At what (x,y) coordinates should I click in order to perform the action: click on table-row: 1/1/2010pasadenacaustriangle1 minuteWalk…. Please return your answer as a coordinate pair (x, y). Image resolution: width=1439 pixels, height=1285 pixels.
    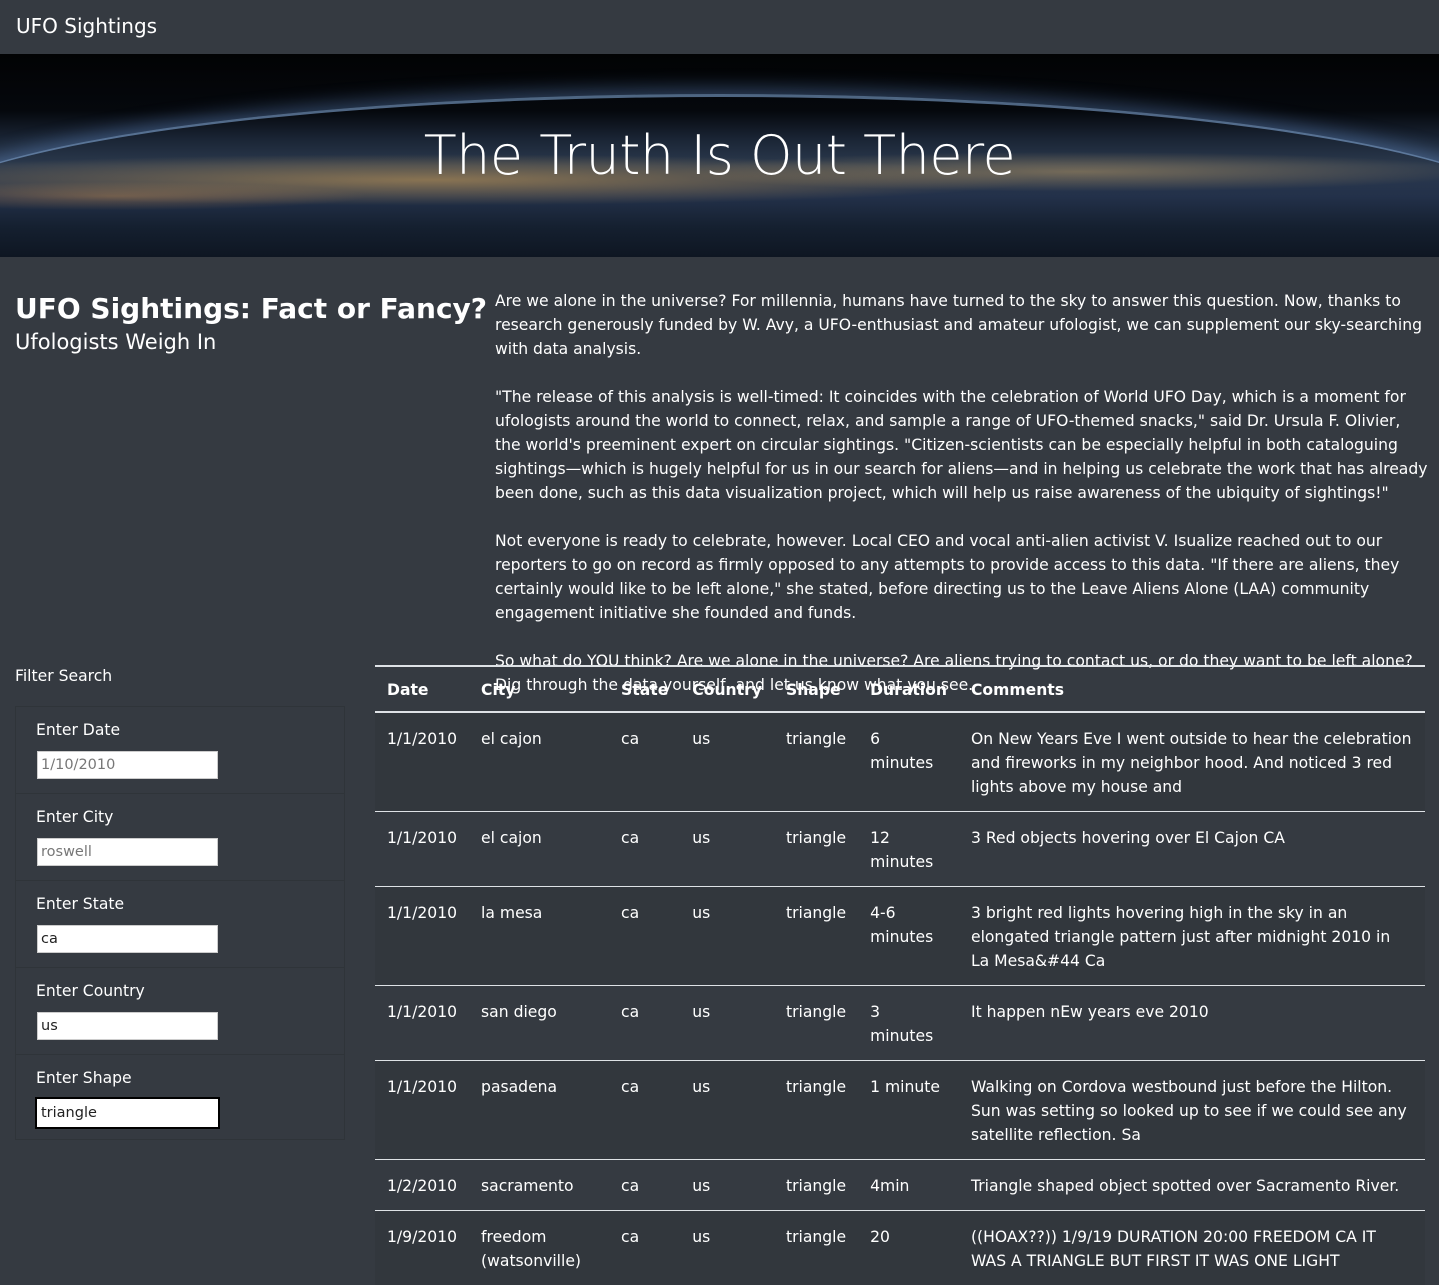
    Looking at the image, I should click on (900, 1110).